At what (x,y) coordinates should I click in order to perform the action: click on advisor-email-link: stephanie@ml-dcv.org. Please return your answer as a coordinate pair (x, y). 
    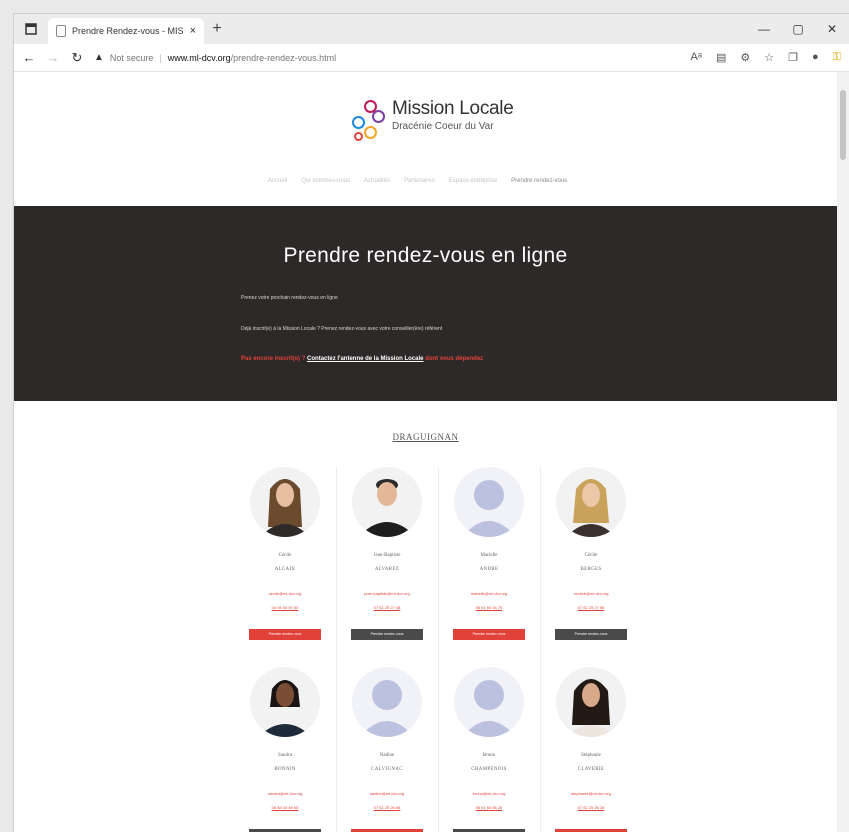
    Looking at the image, I should click on (591, 793).